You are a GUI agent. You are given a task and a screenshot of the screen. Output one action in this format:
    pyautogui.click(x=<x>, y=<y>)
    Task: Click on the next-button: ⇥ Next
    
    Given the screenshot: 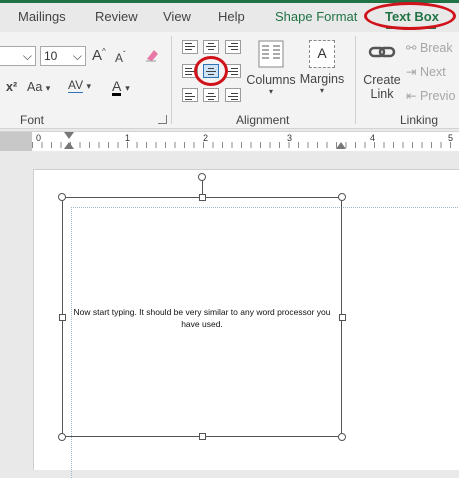 What is the action you would take?
    pyautogui.click(x=432, y=71)
    